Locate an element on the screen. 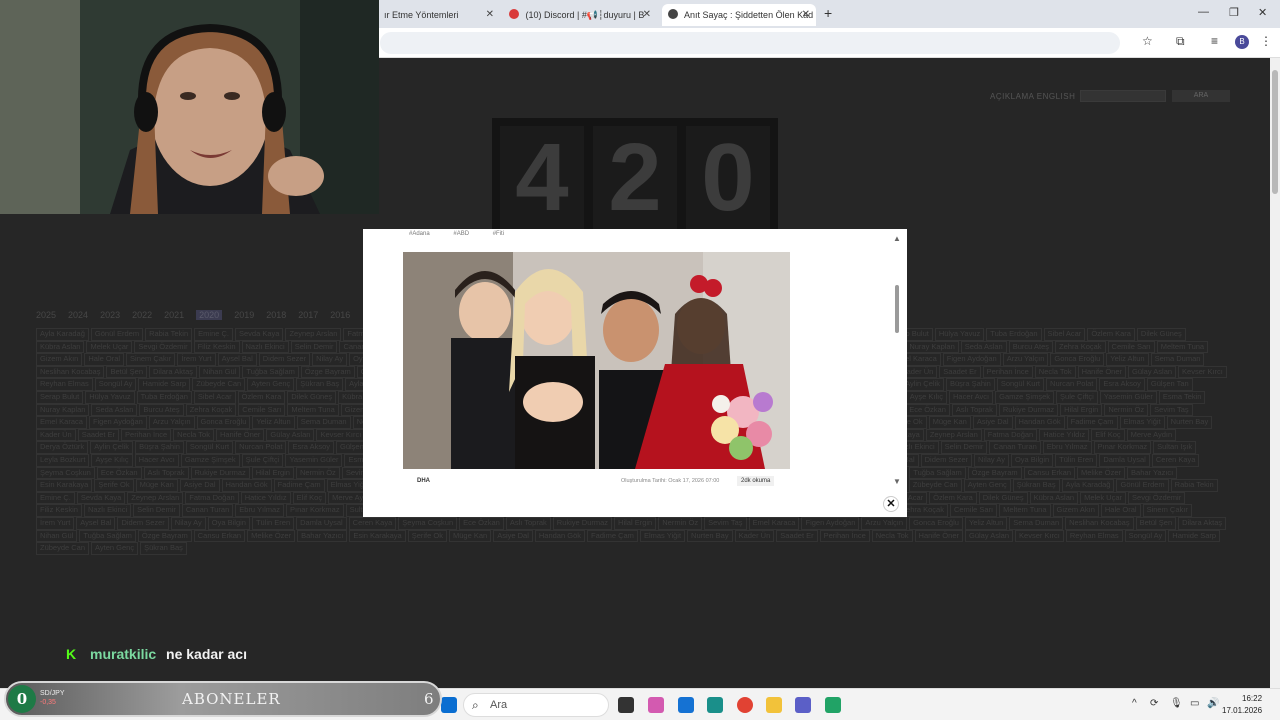 The width and height of the screenshot is (1280, 720). victim-name: Perihan İnce is located at coordinates (146, 435).